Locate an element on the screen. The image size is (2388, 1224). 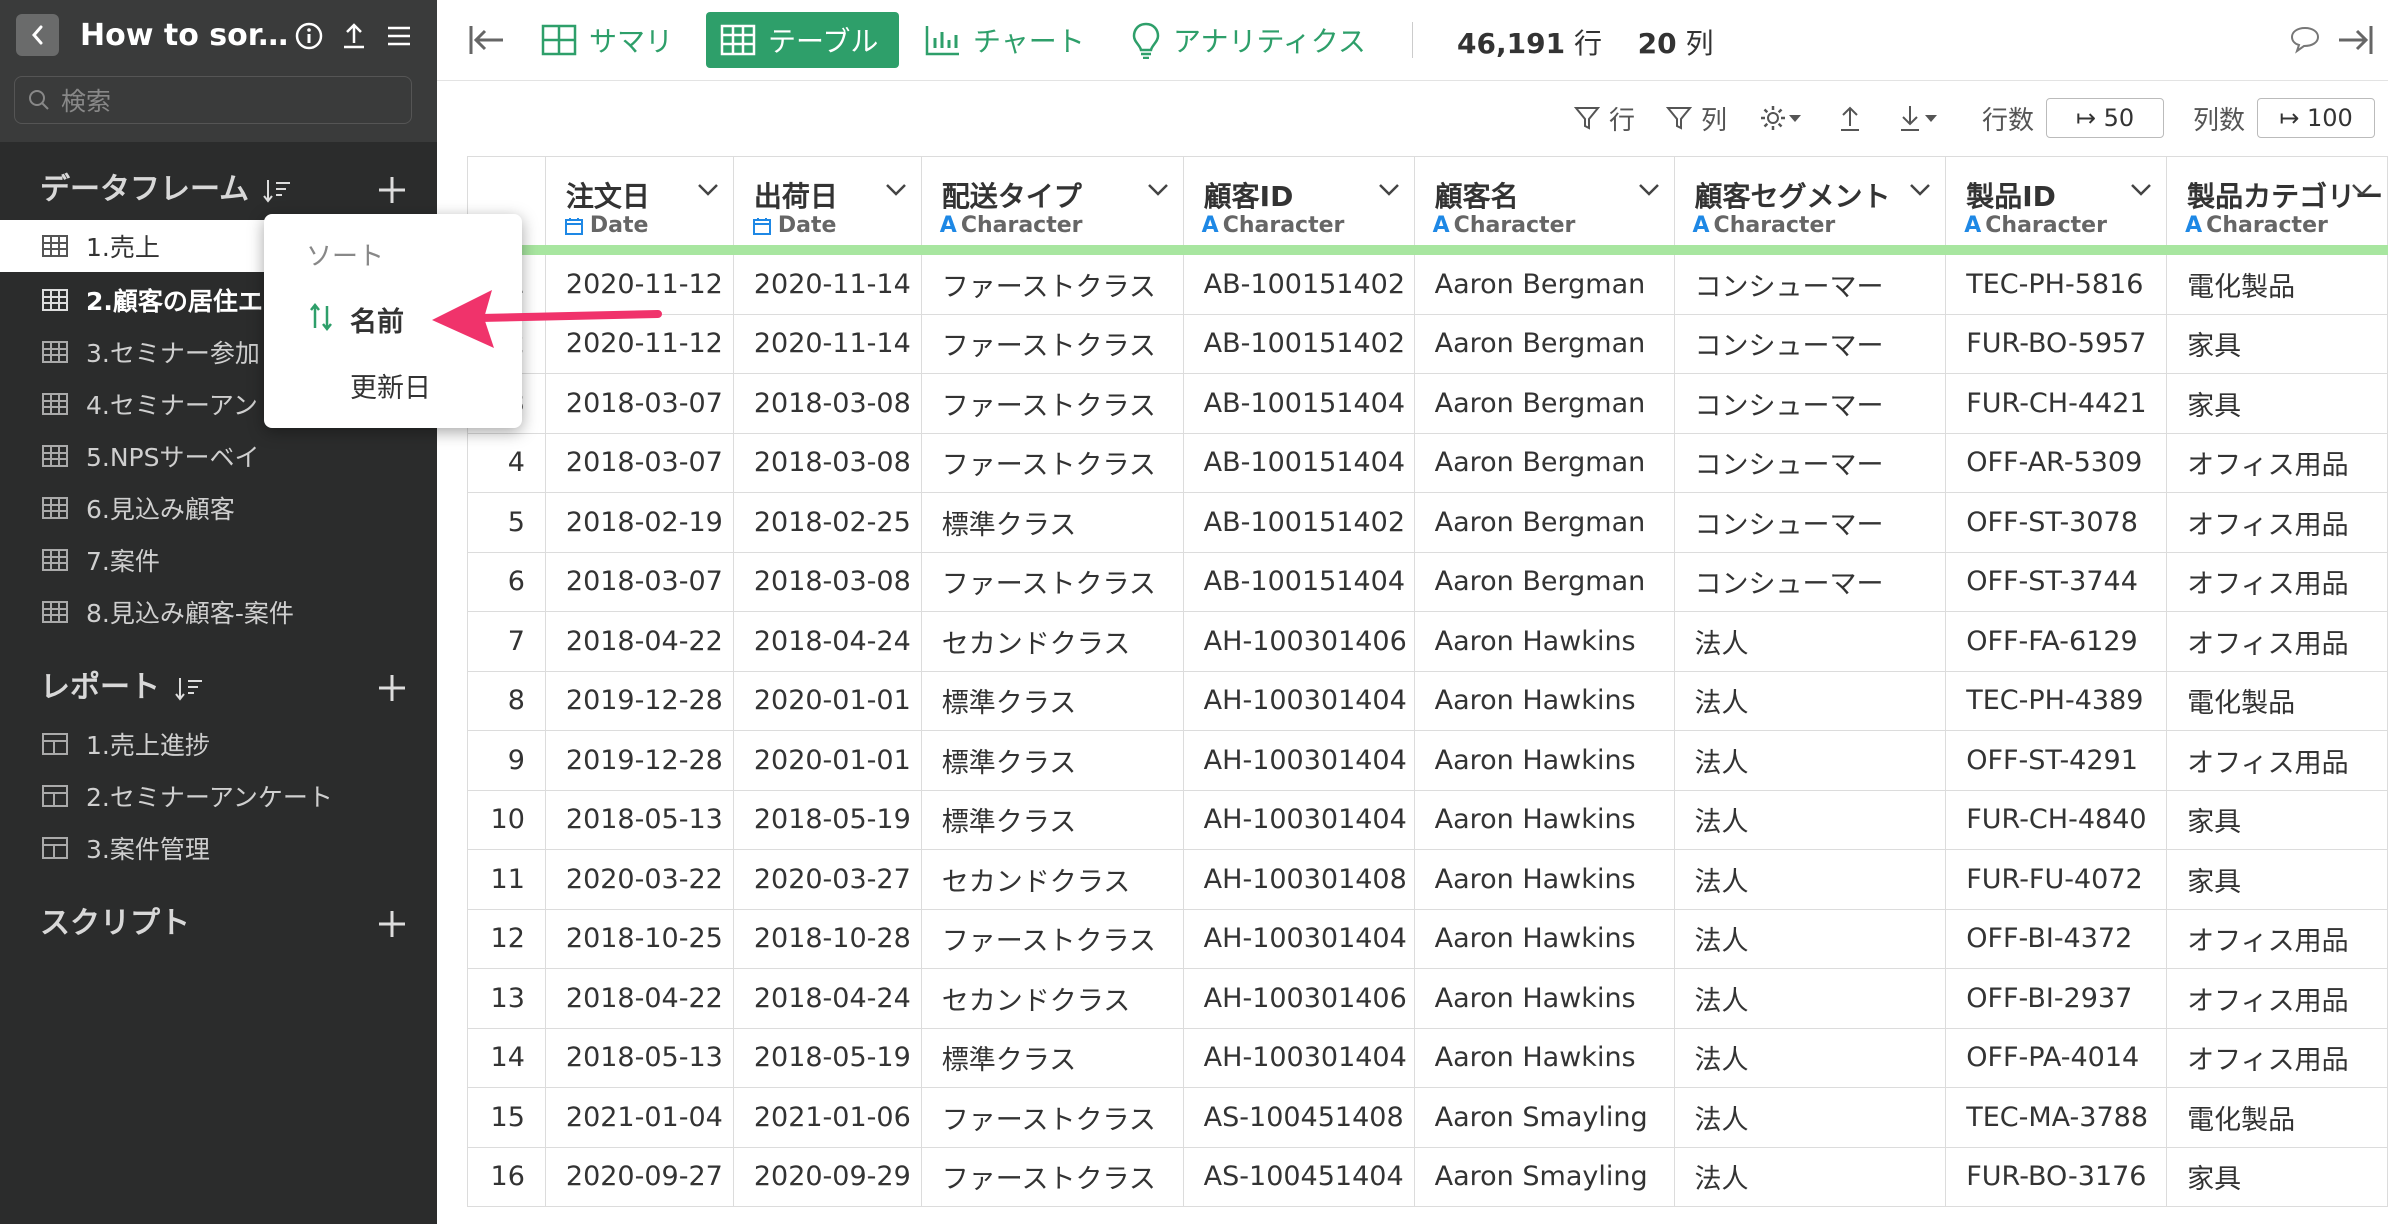
table-cell: Aaron Bergman is located at coordinates (1544, 343).